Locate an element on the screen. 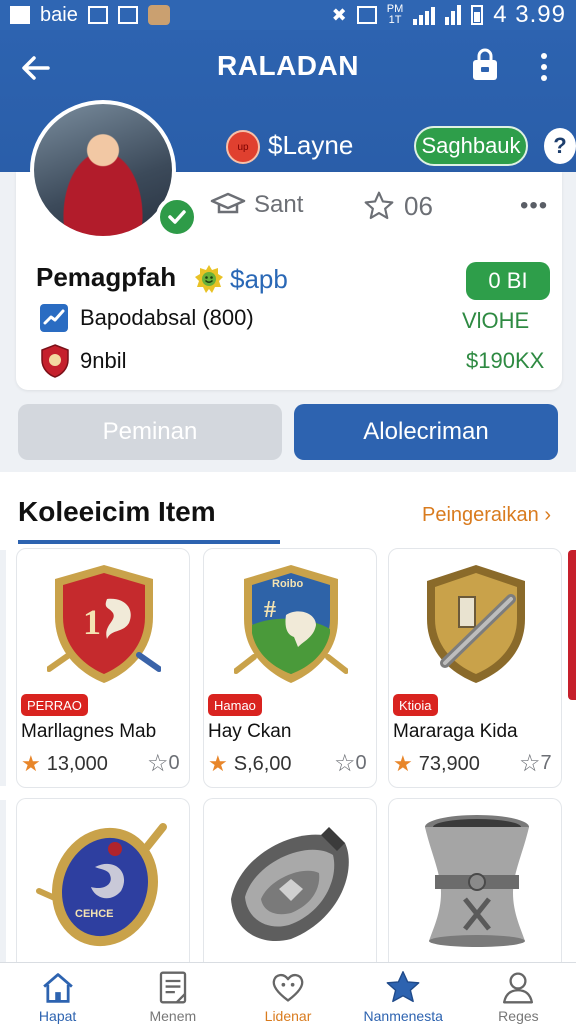 This screenshot has width=576, height=1024. verified-check-icon is located at coordinates (177, 217).